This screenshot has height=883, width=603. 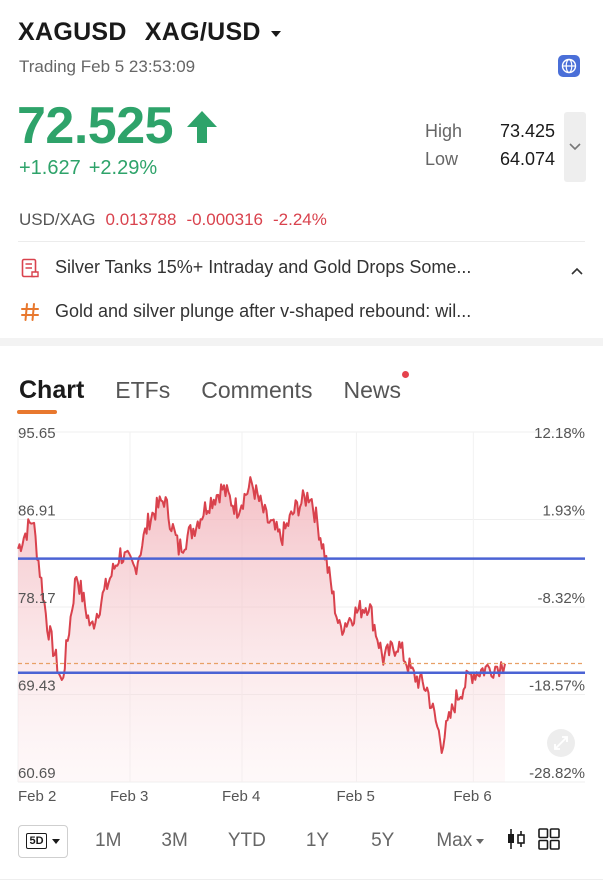 What do you see at coordinates (37, 433) in the screenshot?
I see `y-tick-left: 95.65` at bounding box center [37, 433].